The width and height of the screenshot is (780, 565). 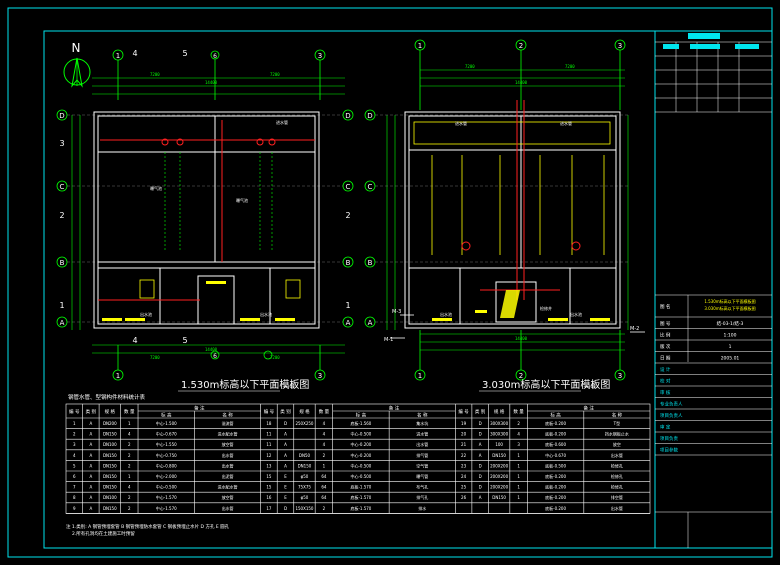 I want to click on right-row-label-a: A, so click(x=370, y=323).